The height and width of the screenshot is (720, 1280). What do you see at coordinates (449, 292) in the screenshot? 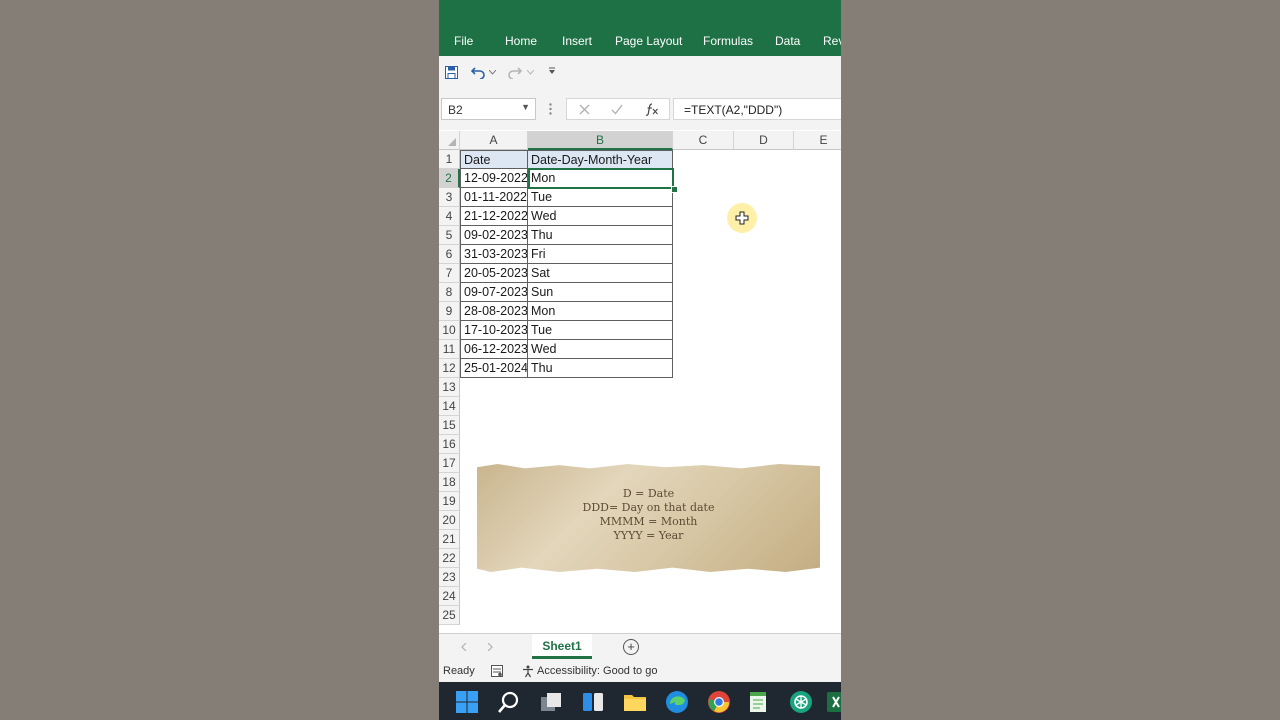
I see `row-header: 8` at bounding box center [449, 292].